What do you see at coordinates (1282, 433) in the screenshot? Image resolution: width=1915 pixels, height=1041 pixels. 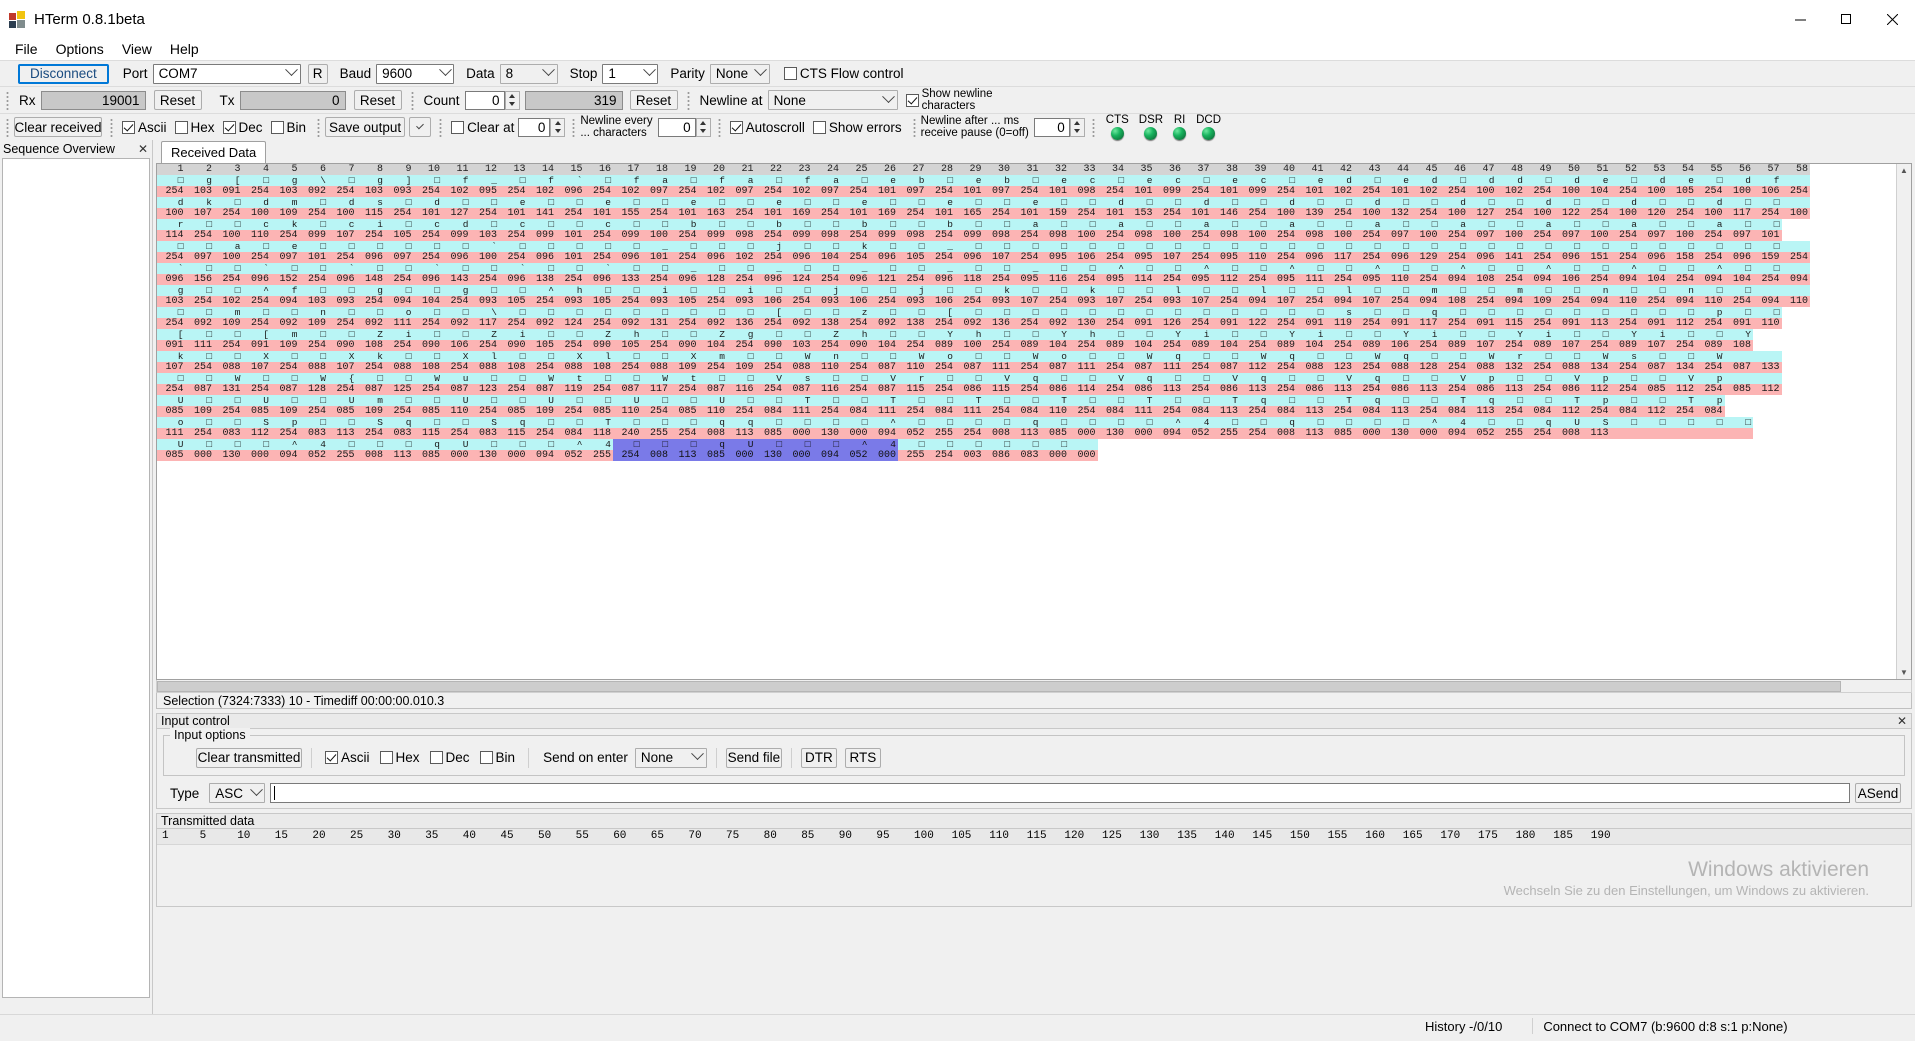 I see `dec-cell: 008` at bounding box center [1282, 433].